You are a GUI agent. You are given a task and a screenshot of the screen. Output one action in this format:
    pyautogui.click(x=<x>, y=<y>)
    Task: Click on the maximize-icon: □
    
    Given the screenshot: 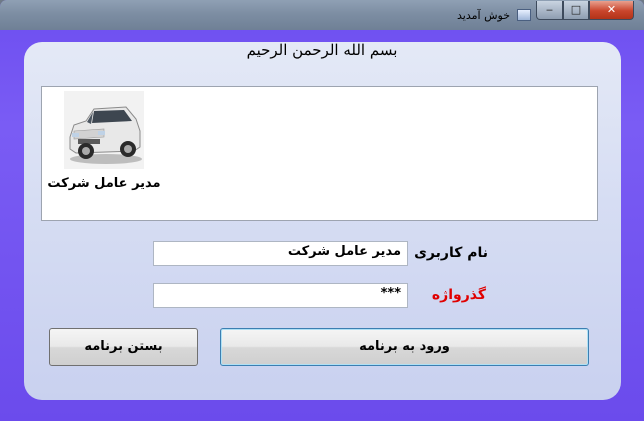 What is the action you would take?
    pyautogui.click(x=576, y=9)
    